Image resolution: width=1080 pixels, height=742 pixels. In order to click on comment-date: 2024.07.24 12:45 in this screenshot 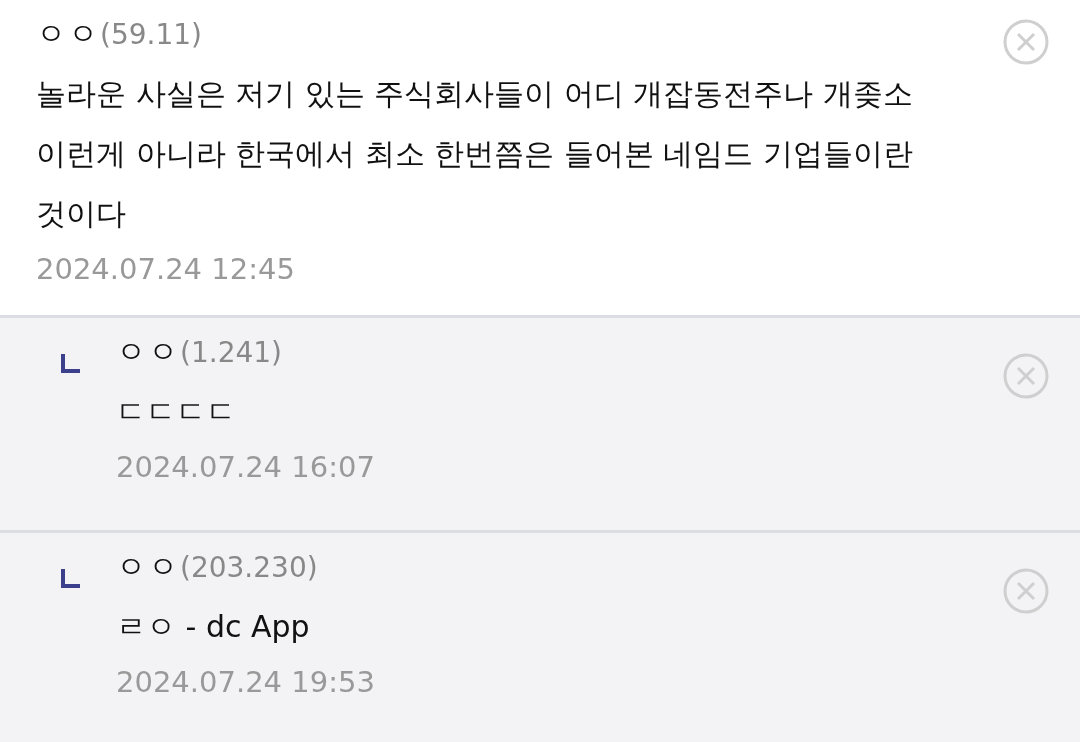, I will do `click(166, 269)`.